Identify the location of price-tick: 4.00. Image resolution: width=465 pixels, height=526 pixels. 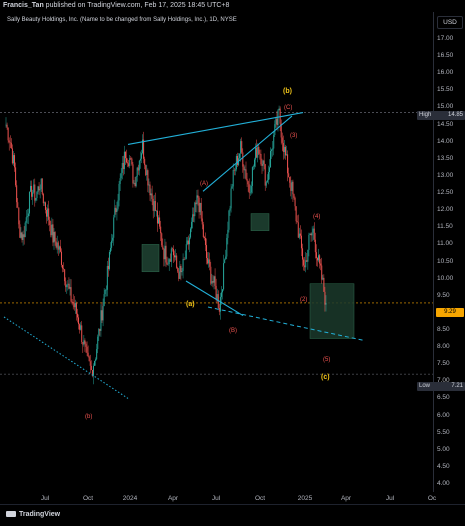
(443, 483).